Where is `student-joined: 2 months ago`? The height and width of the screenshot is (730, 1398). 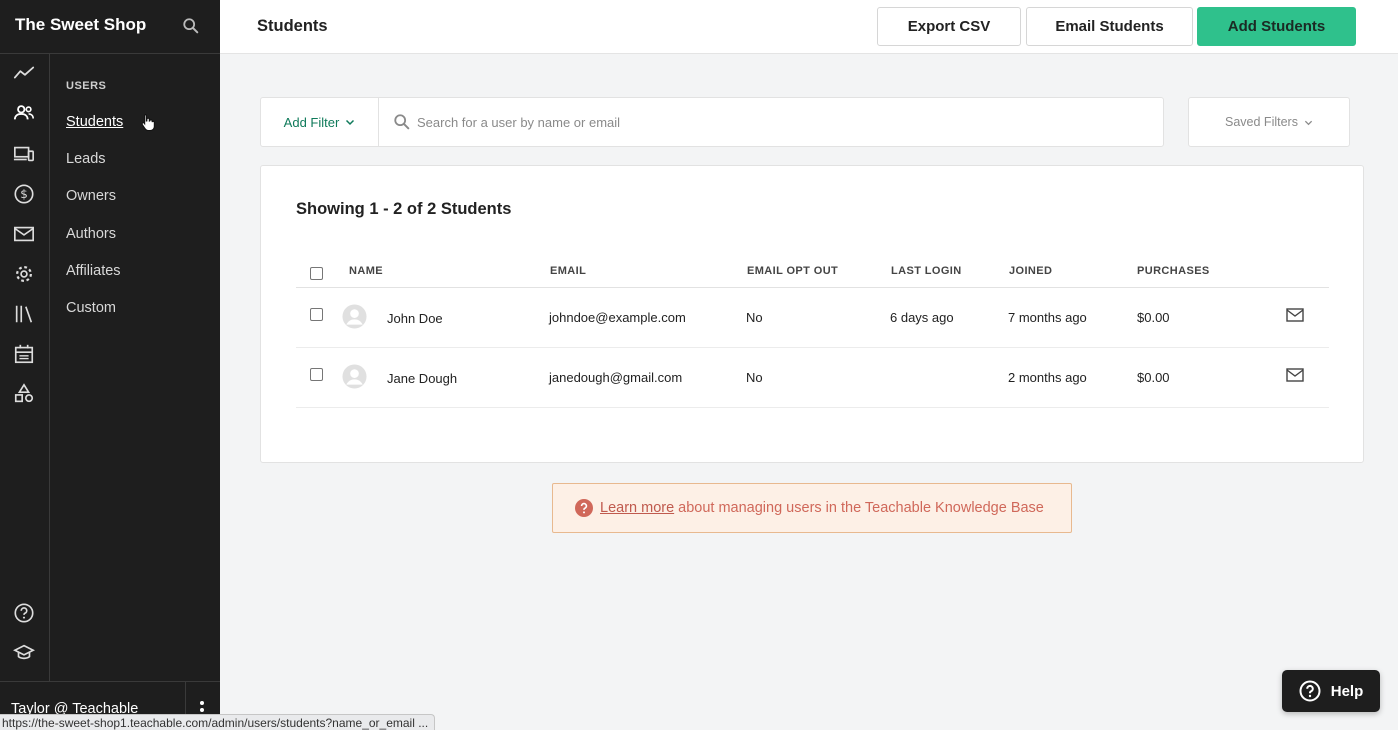
student-joined: 2 months ago is located at coordinates (1047, 377).